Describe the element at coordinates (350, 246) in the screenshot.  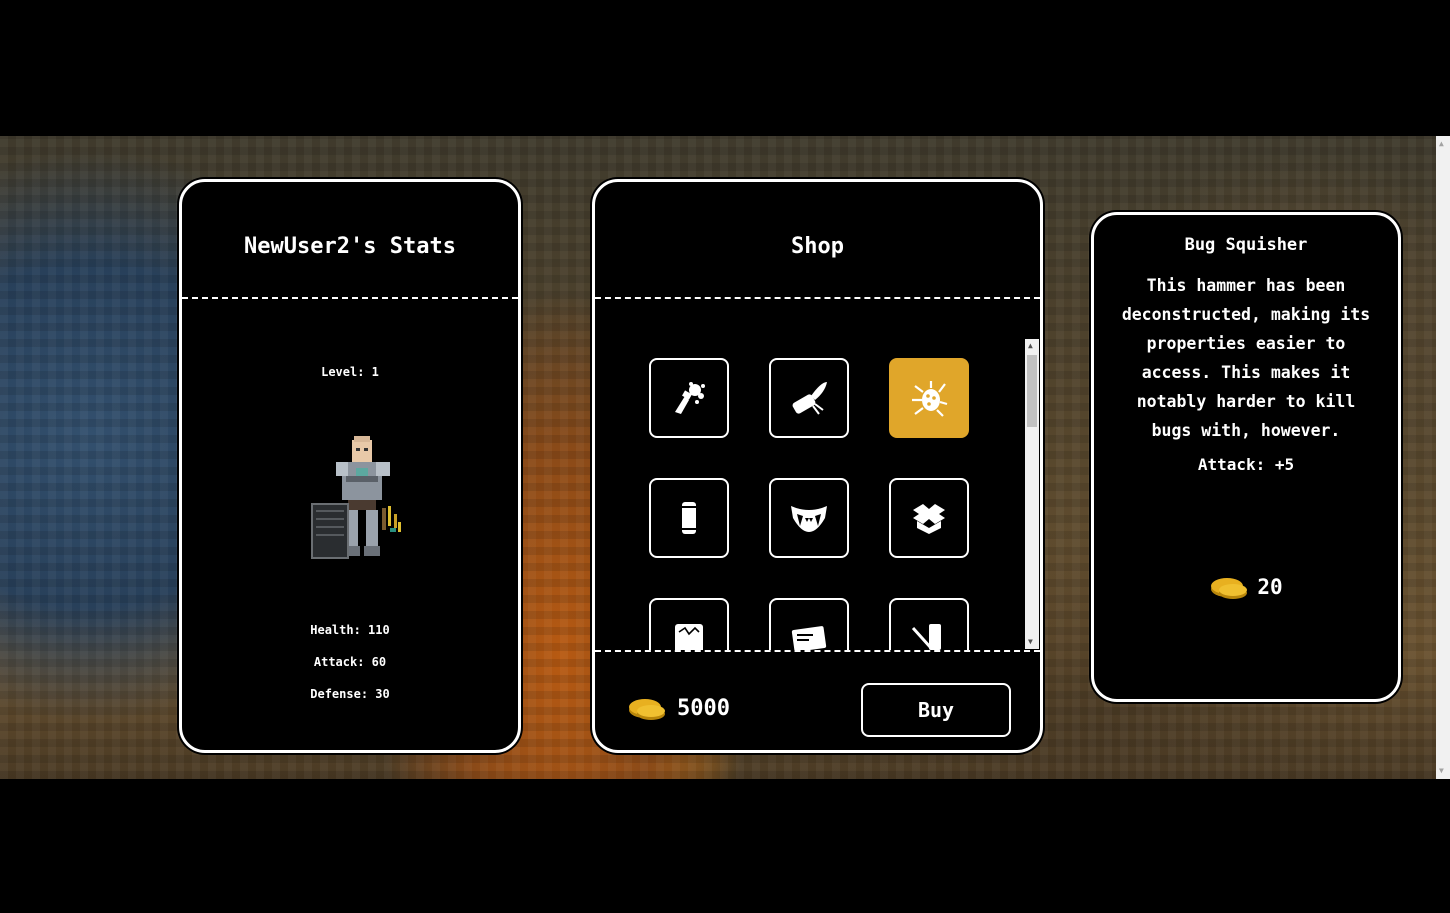
I see `stats-title: NewUser2's Stats` at that location.